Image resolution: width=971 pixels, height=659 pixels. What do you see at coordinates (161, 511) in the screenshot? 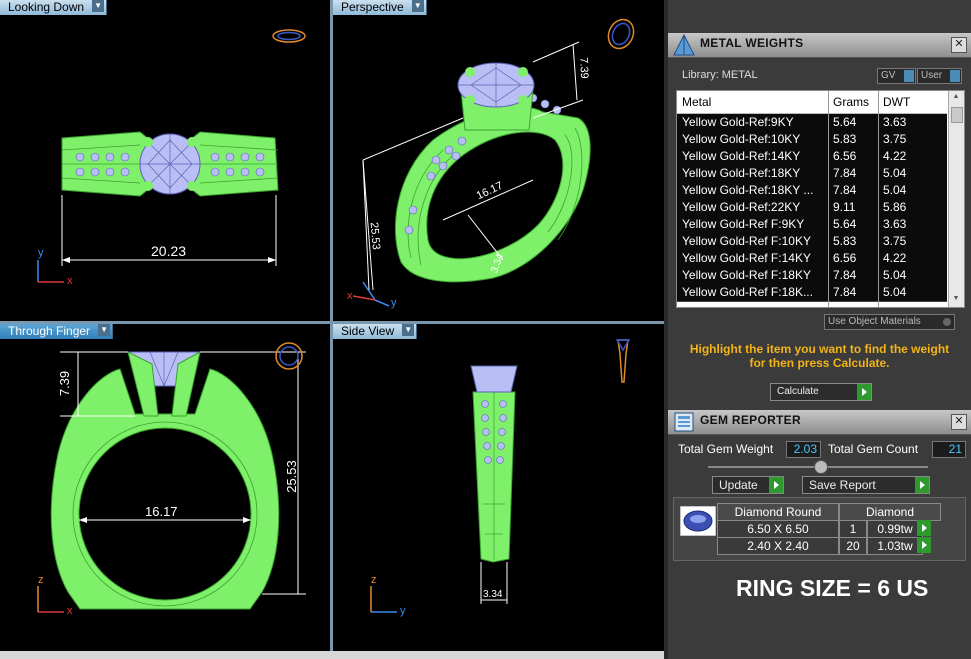
I see `dimension-label: 16.17` at bounding box center [161, 511].